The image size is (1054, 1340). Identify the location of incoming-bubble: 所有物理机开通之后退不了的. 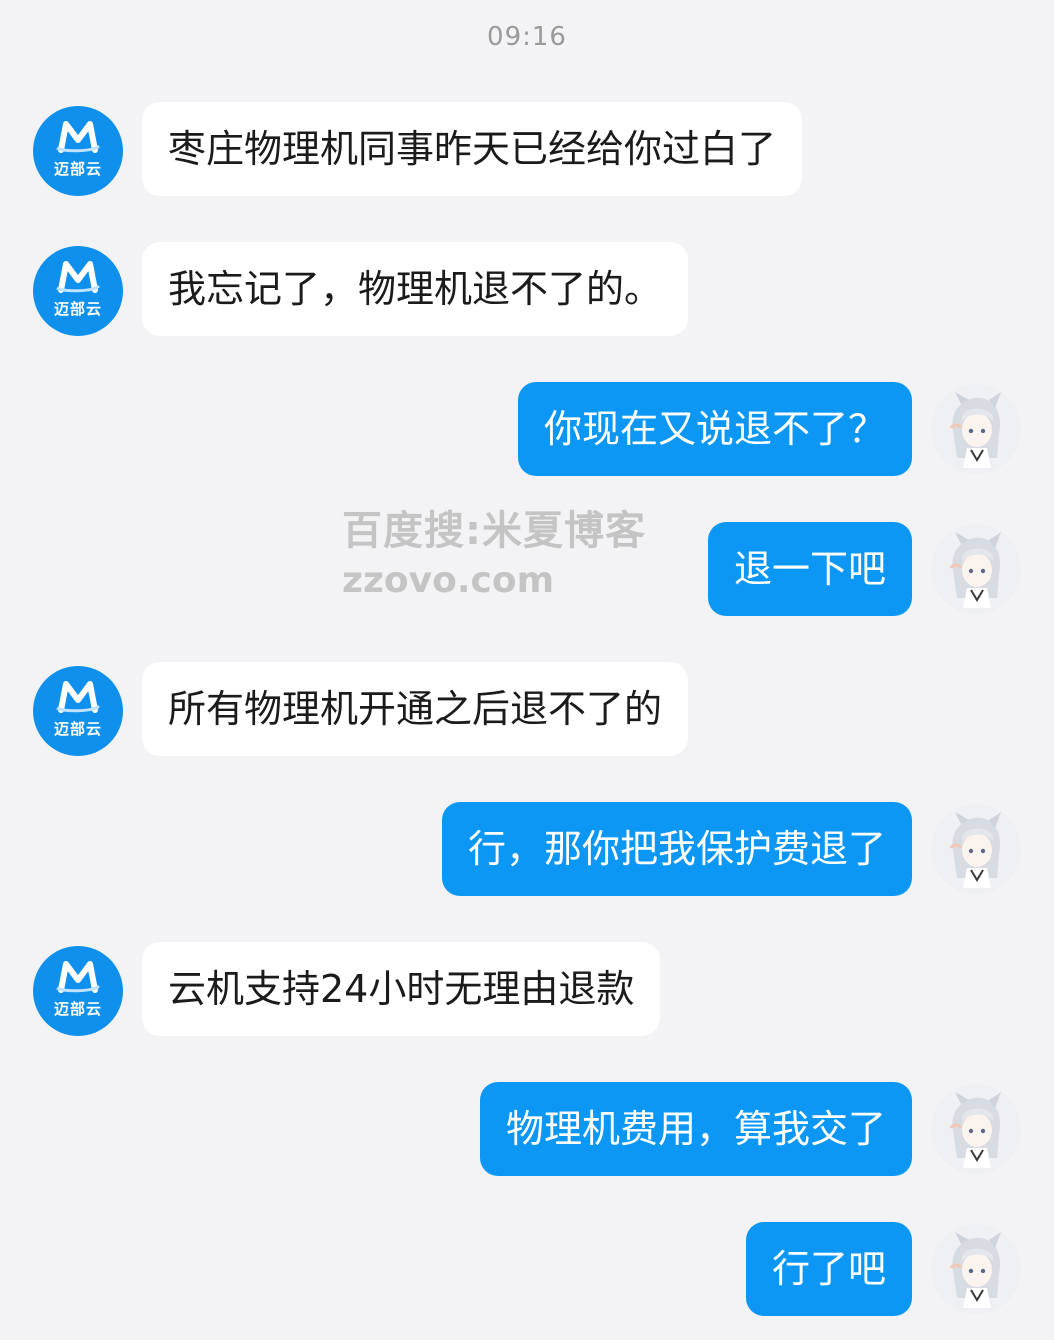
(415, 709).